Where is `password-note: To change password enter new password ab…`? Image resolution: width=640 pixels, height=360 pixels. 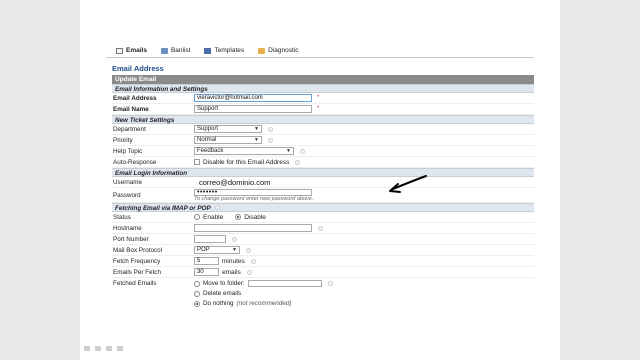 password-note: To change password enter new password ab… is located at coordinates (254, 199).